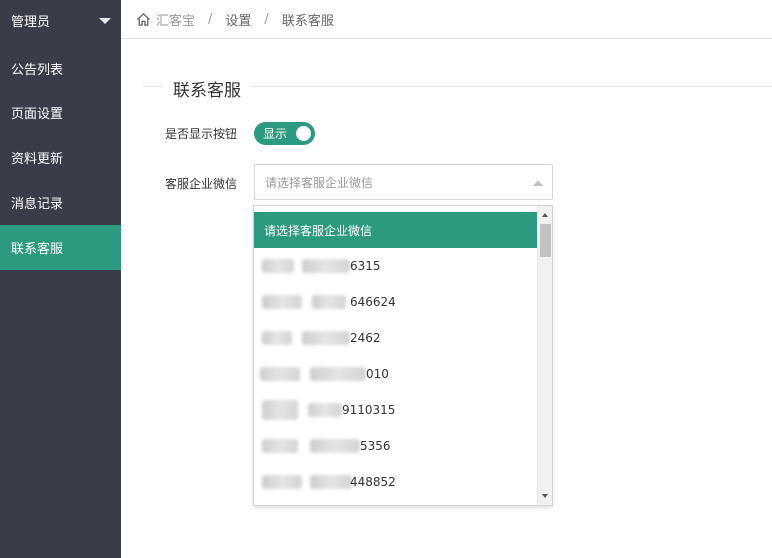 This screenshot has height=558, width=772. Describe the element at coordinates (373, 302) in the screenshot. I see `option-label: 646624` at that location.